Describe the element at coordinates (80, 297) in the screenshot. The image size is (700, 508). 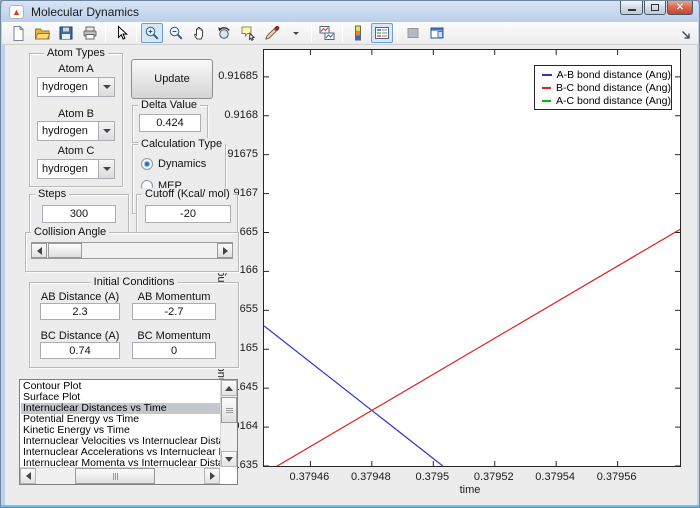
I see `ab-distance-label: AB Distance (A)` at that location.